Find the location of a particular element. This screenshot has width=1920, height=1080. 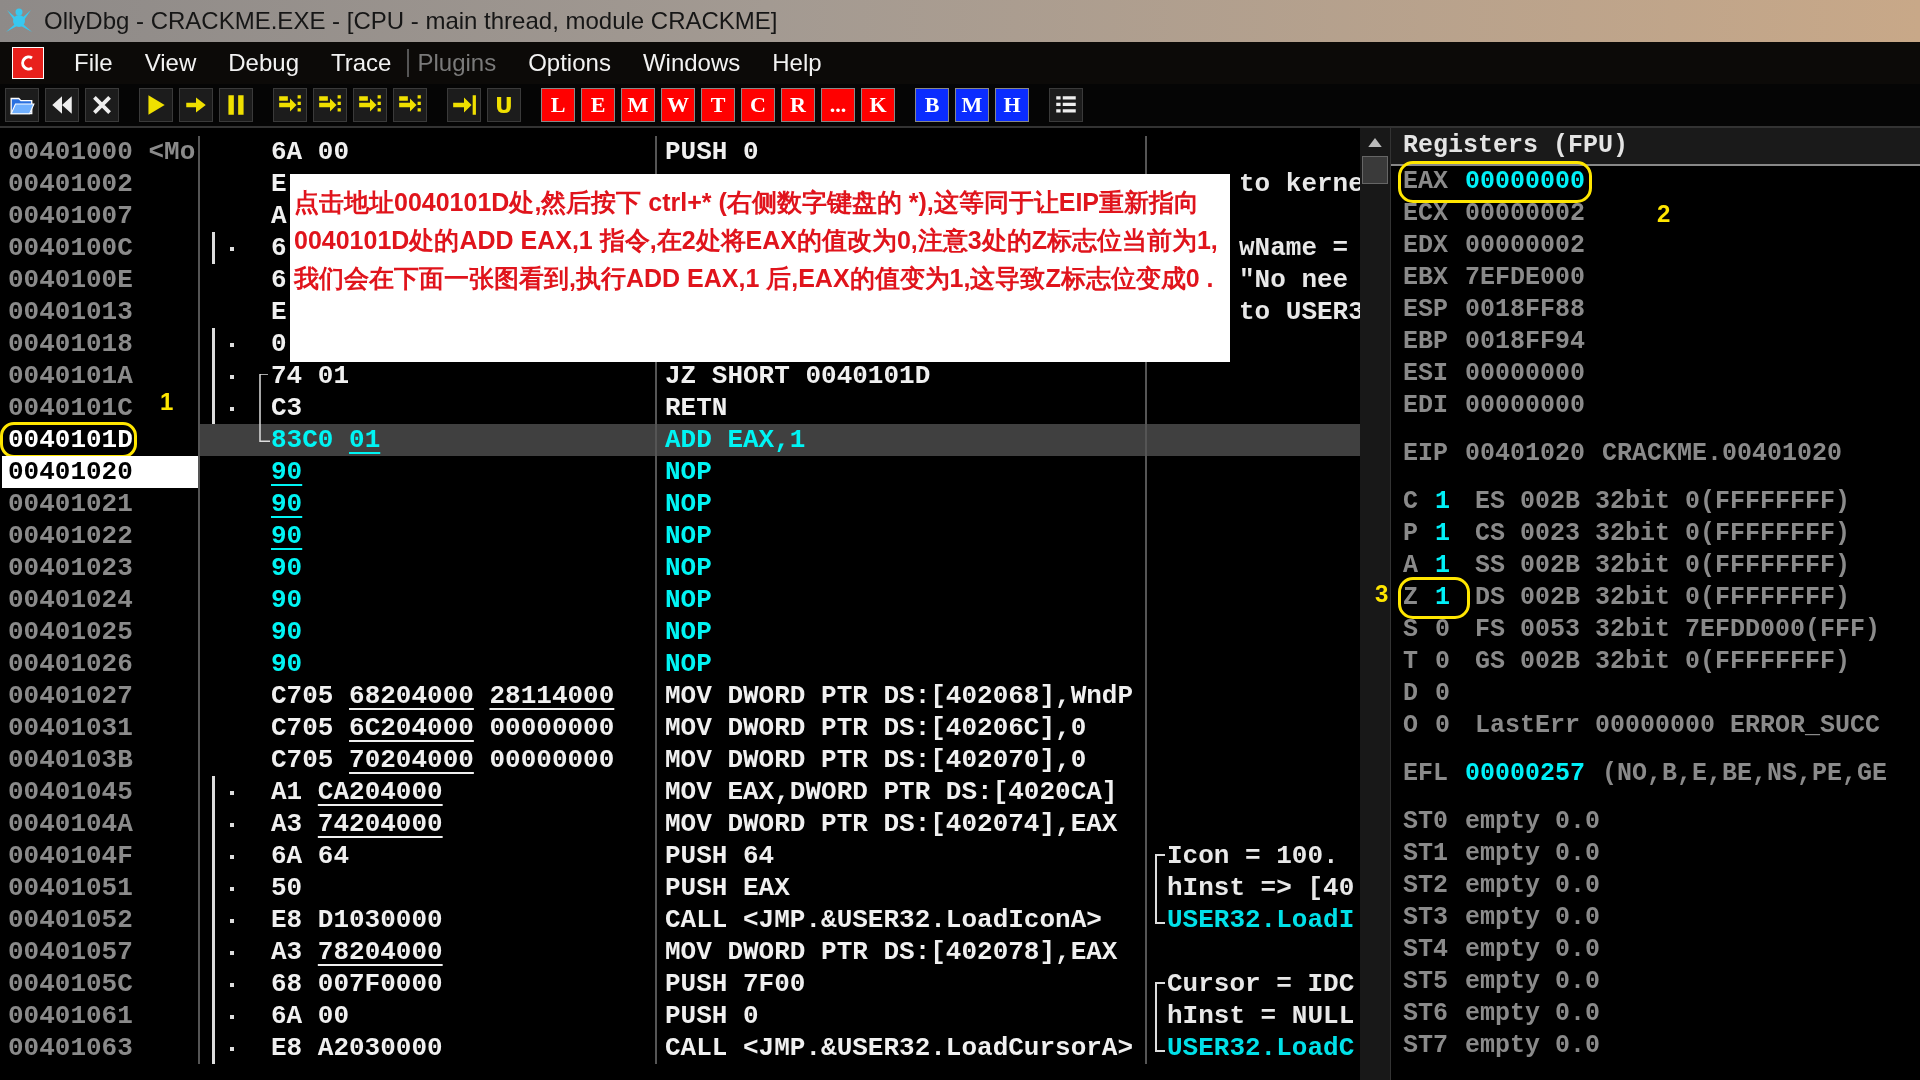

address-cell: 0040101A is located at coordinates (68, 376).